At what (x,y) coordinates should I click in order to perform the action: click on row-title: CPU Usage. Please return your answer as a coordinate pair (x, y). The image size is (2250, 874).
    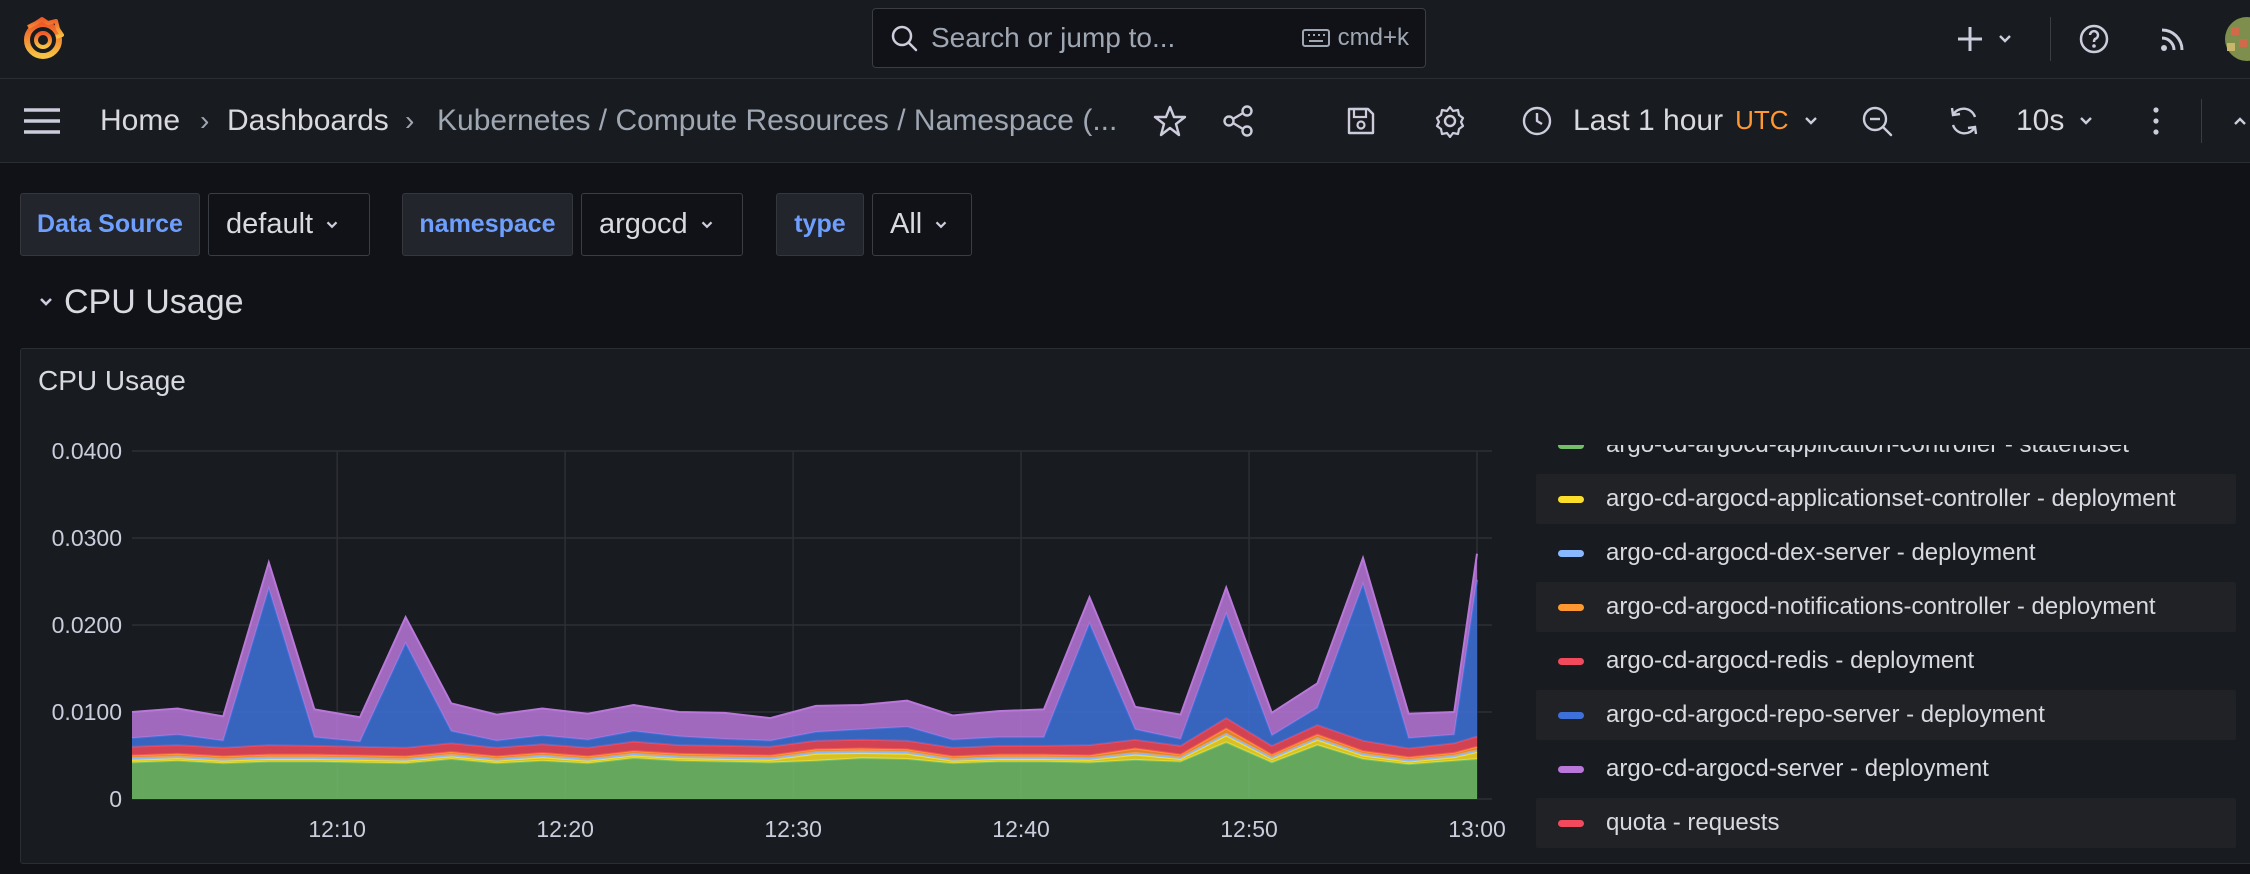
    Looking at the image, I should click on (154, 301).